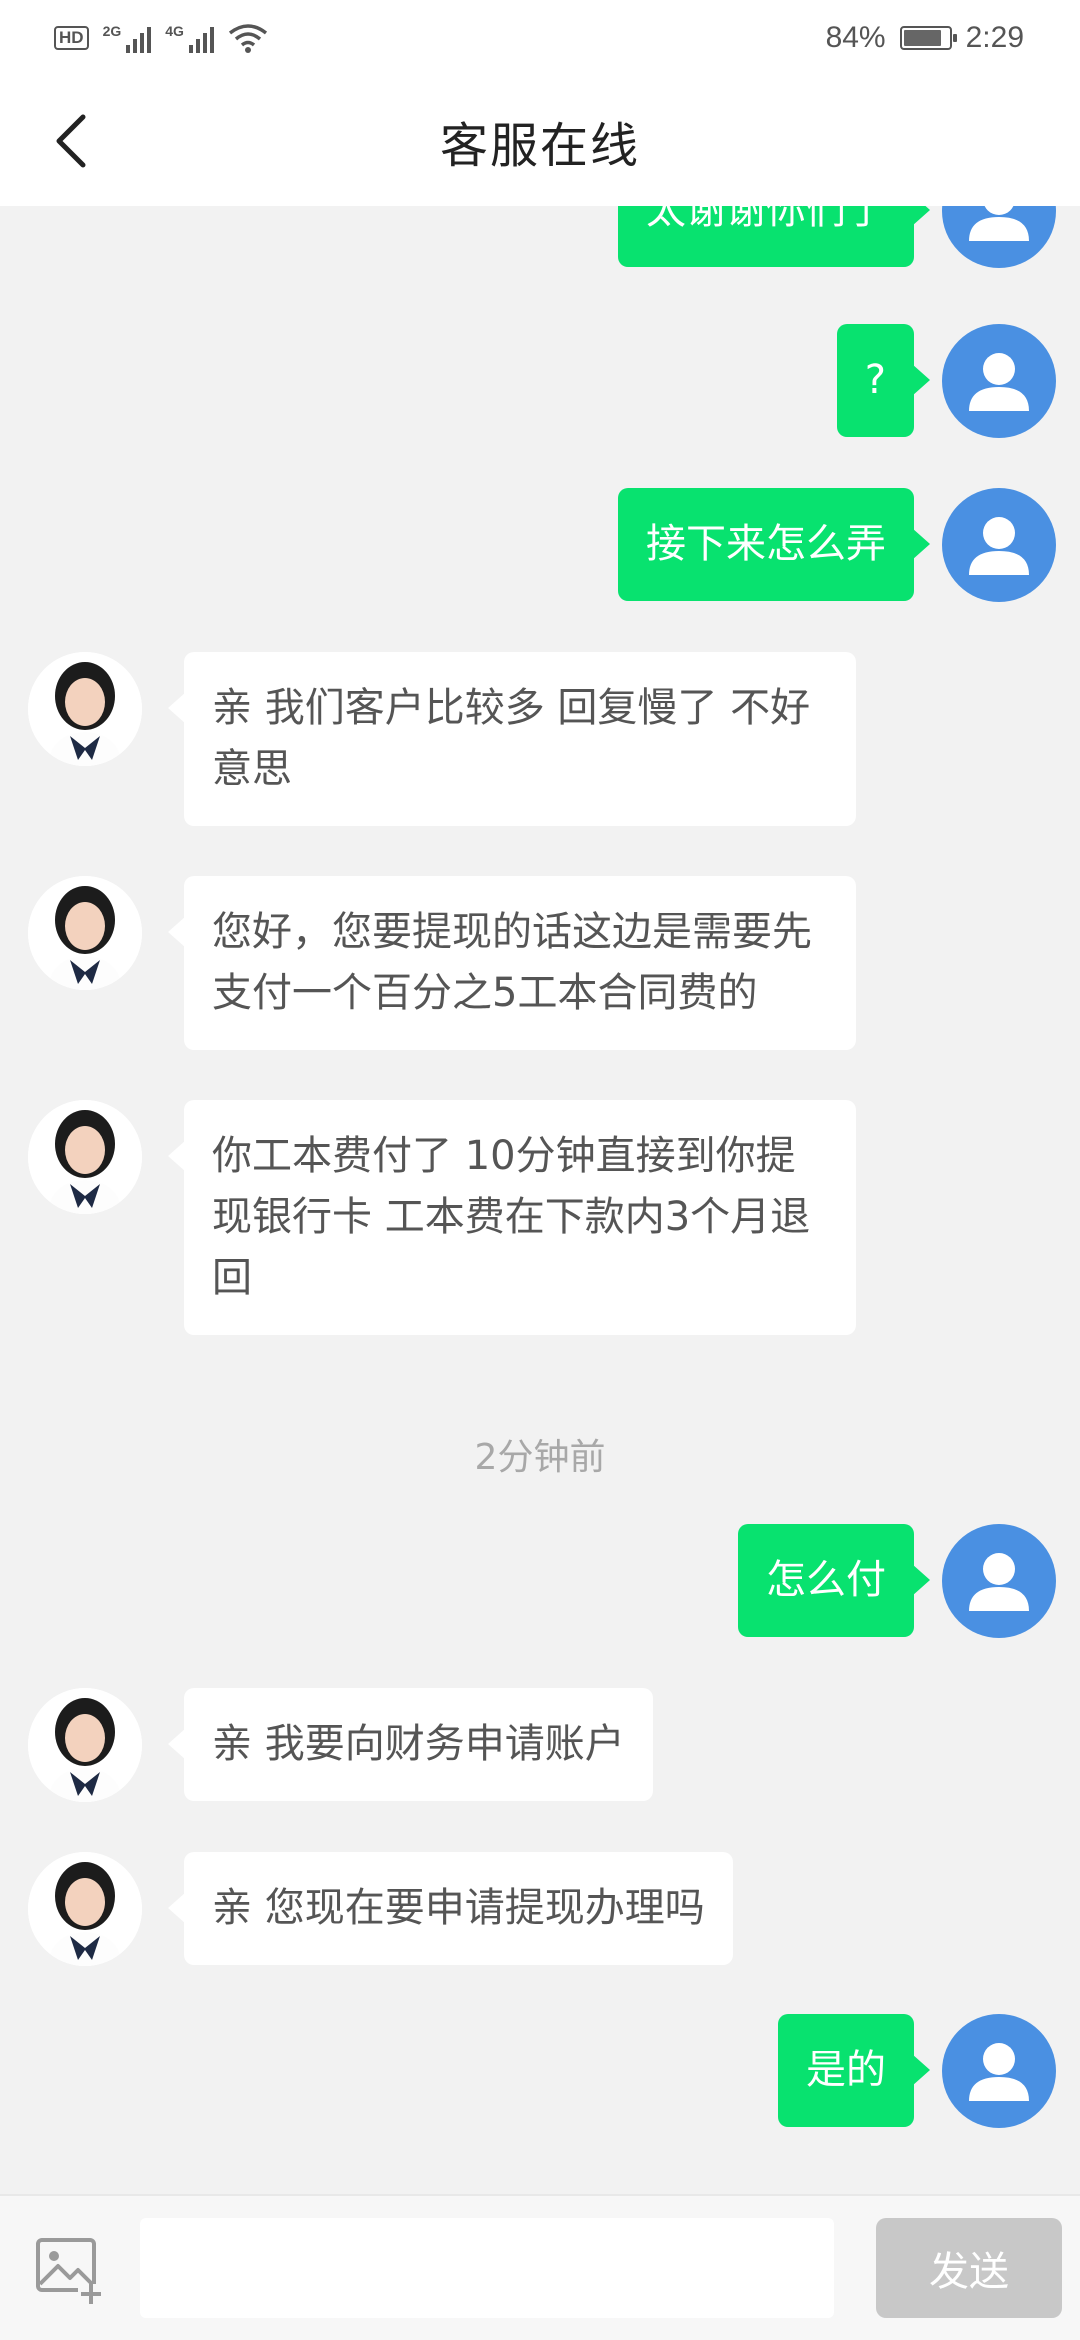 The height and width of the screenshot is (2340, 1080). What do you see at coordinates (774, 544) in the screenshot?
I see `message-bubble: 接下来怎么弄` at bounding box center [774, 544].